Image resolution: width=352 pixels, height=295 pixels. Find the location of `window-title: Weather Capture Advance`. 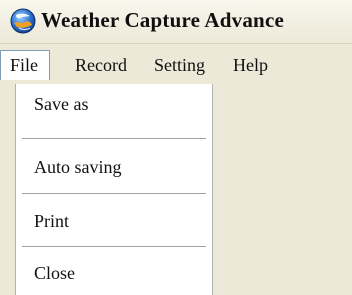

window-title: Weather Capture Advance is located at coordinates (162, 20).